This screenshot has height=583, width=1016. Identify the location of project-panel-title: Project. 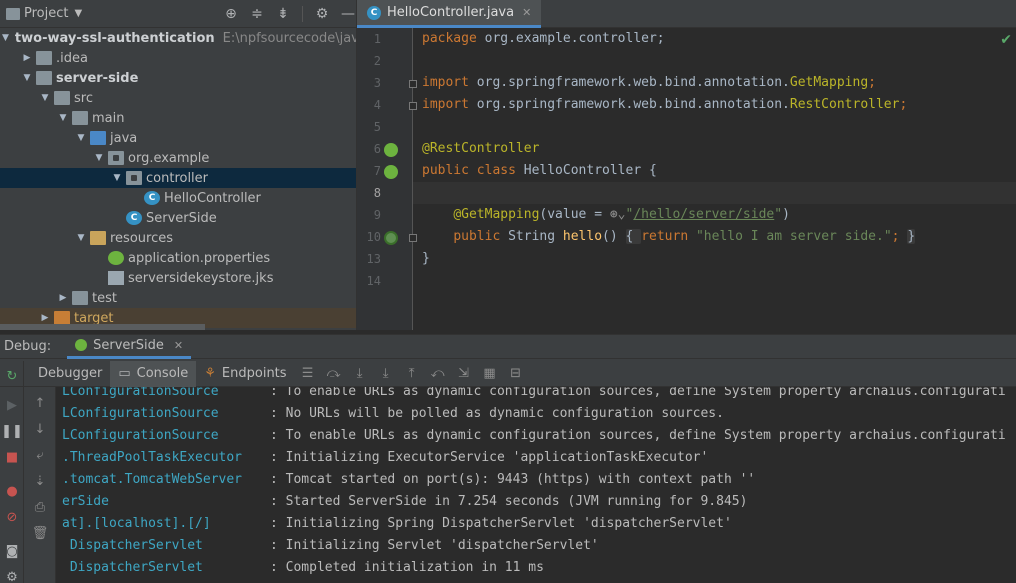
(46, 13).